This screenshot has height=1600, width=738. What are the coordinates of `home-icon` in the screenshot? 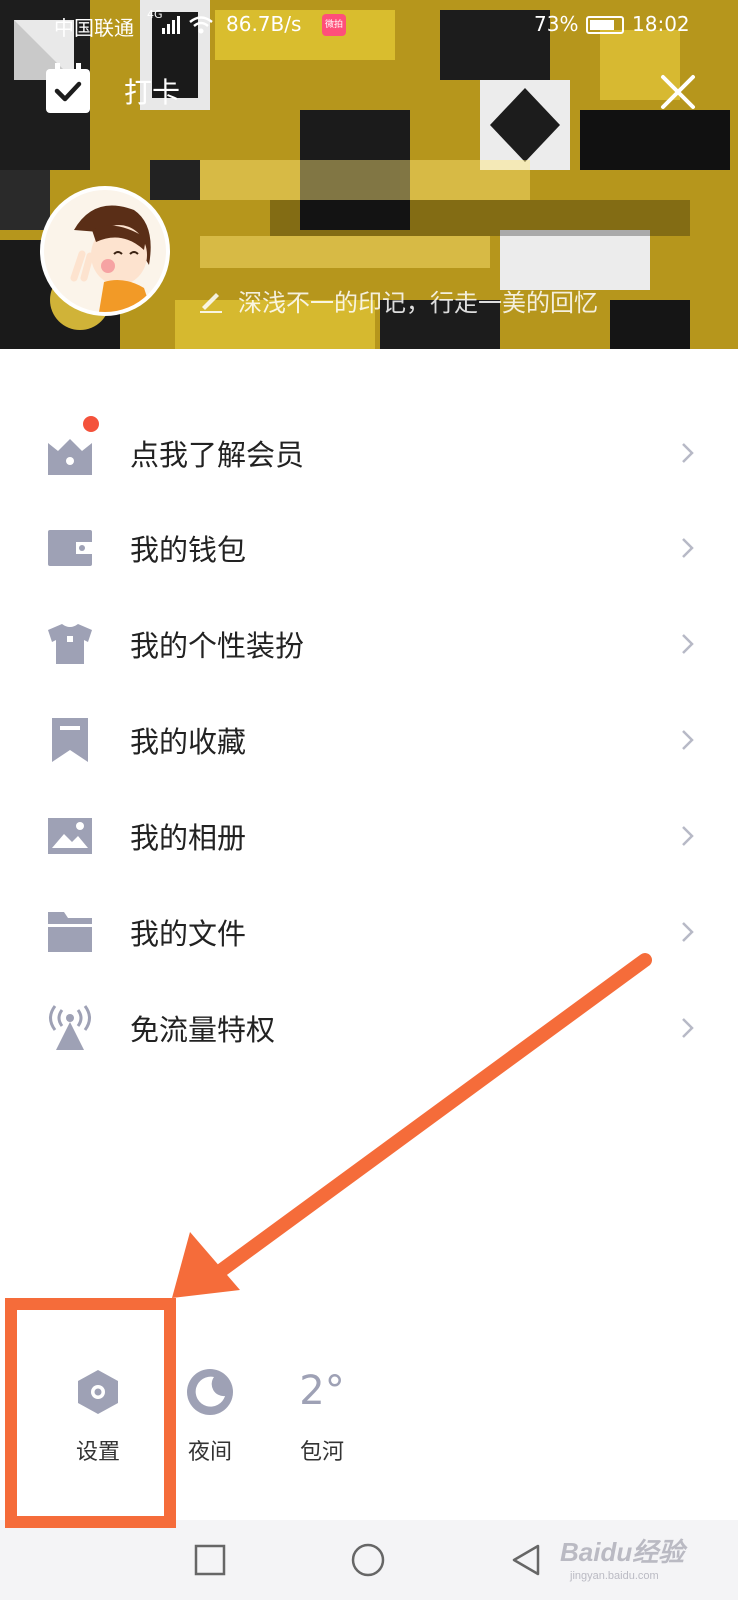 It's located at (368, 1560).